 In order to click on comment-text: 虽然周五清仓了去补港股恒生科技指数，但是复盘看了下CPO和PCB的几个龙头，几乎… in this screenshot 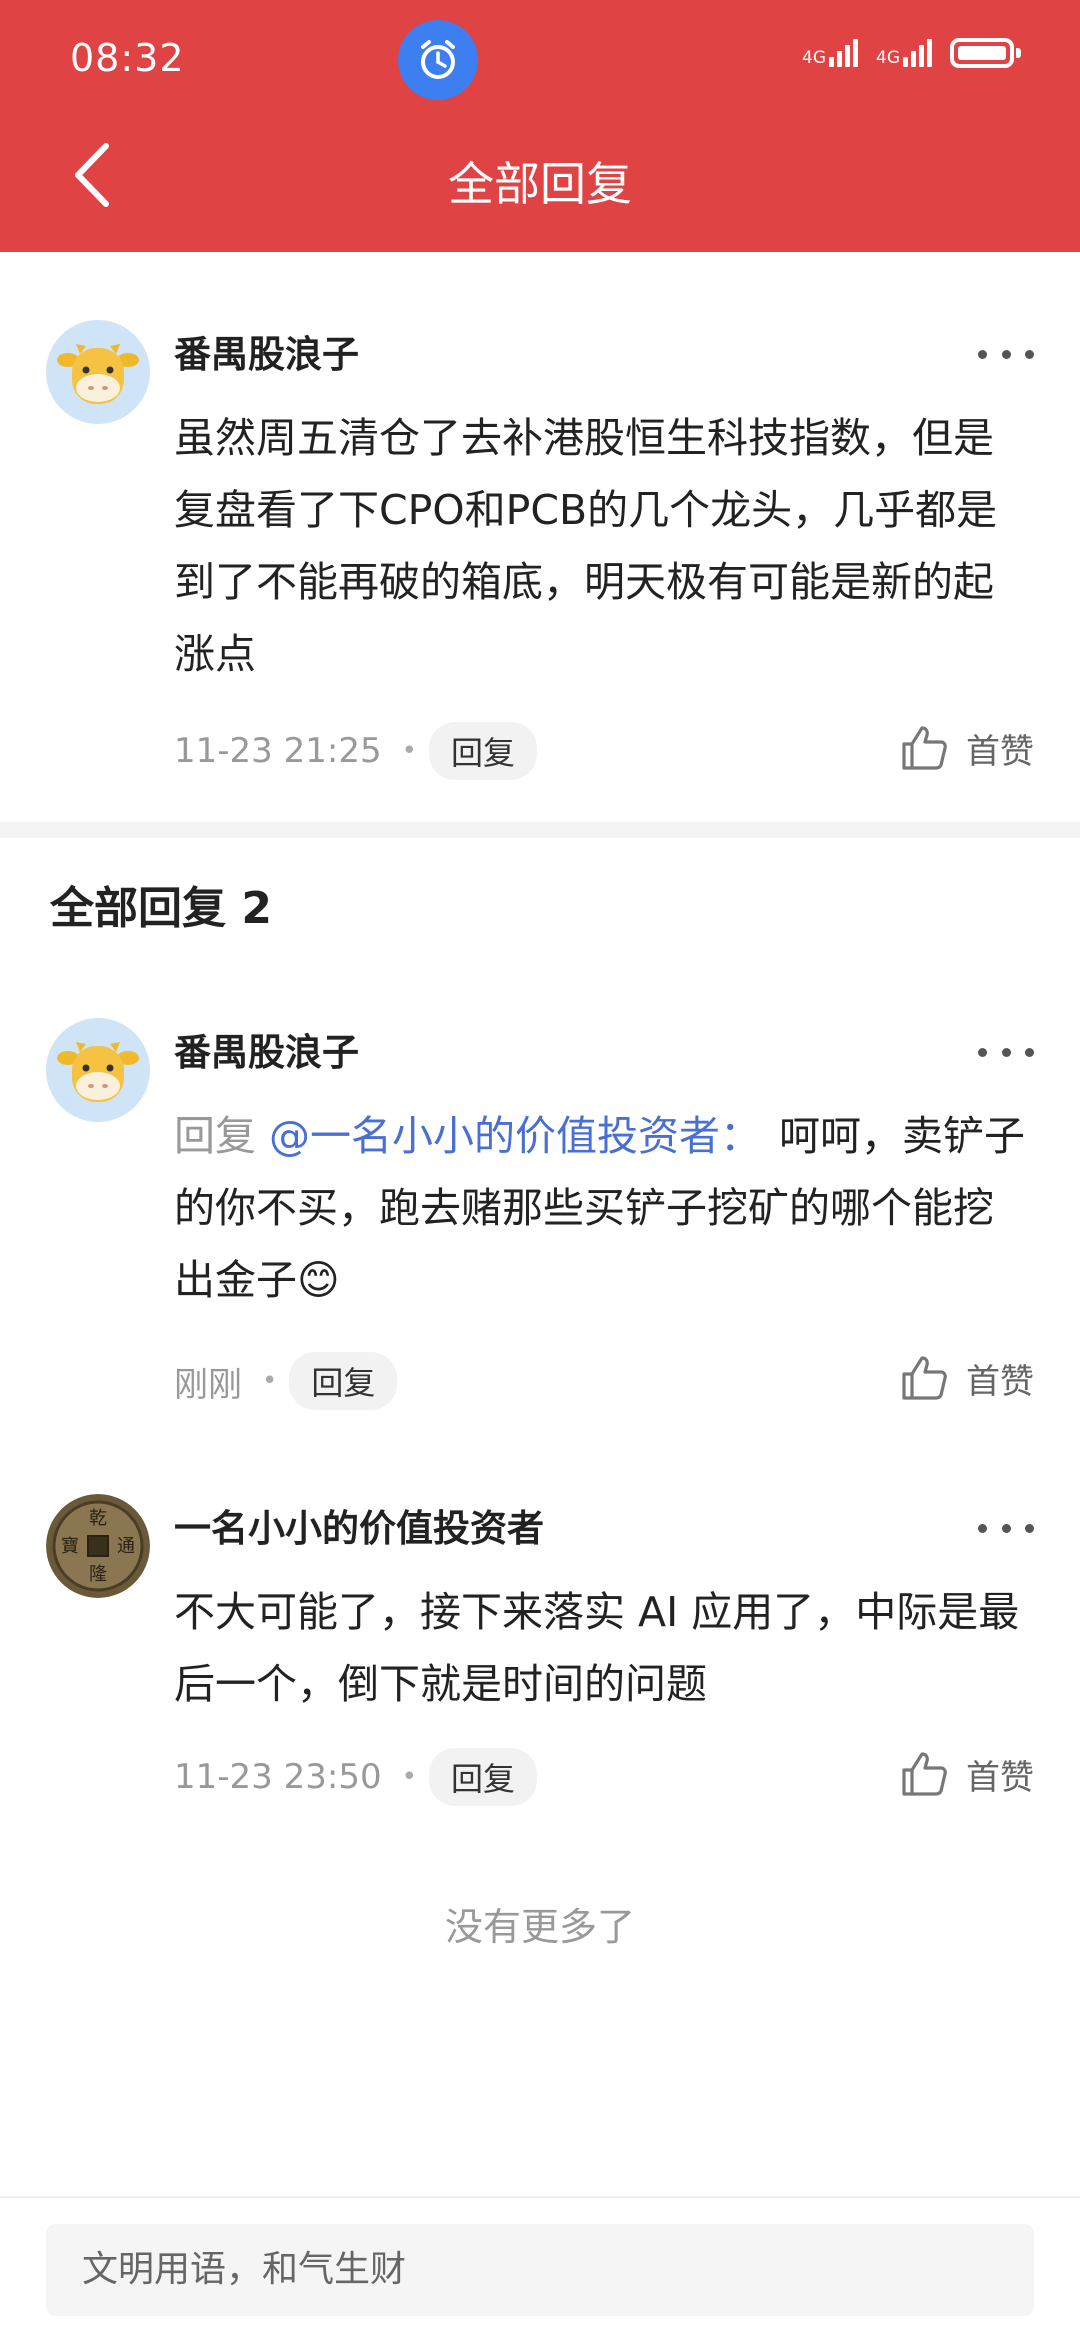, I will do `click(586, 546)`.